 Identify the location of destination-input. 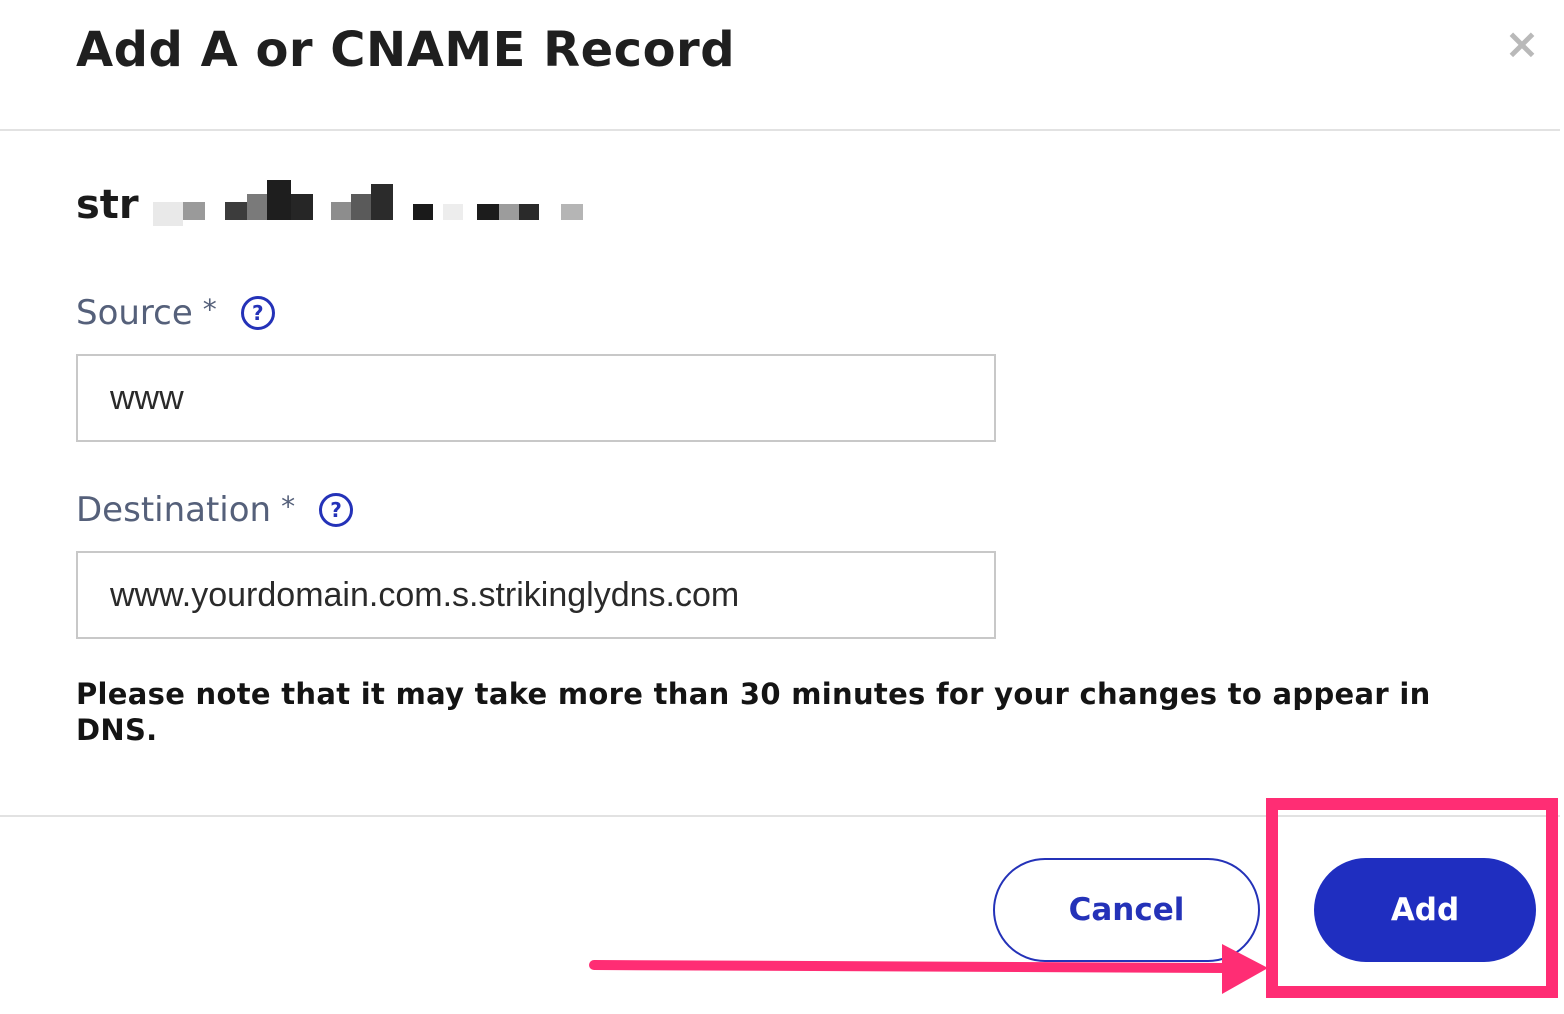
(536, 595).